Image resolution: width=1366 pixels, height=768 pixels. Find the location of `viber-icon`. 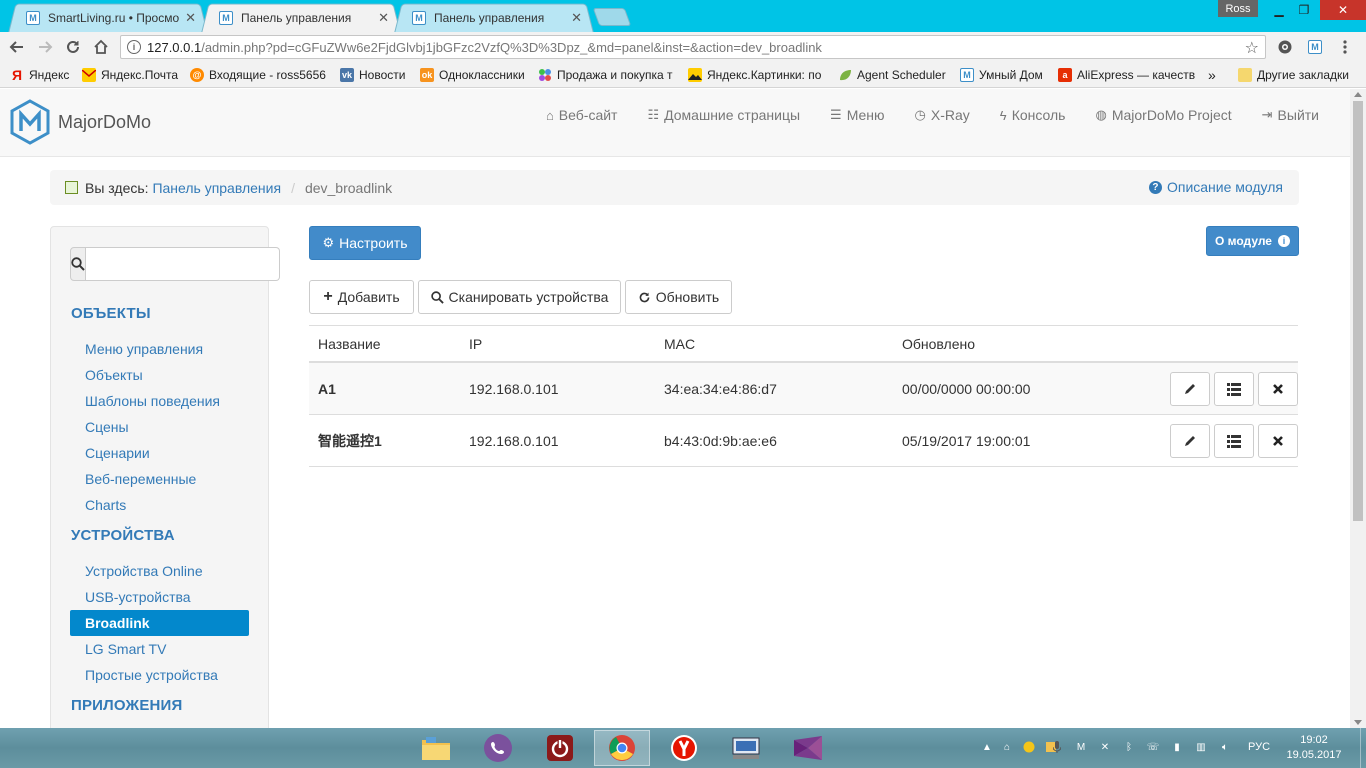

viber-icon is located at coordinates (498, 748).